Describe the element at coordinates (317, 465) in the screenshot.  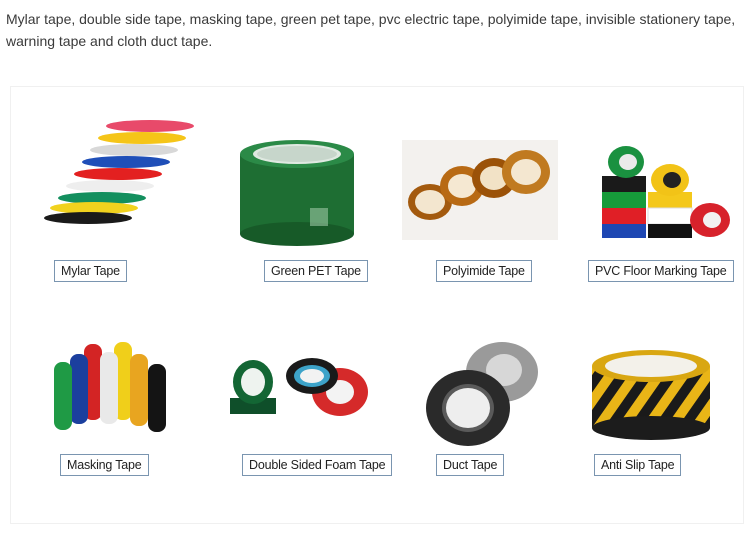
I see `product-label-double-sided-foam: Double Sided Foam Tape` at that location.